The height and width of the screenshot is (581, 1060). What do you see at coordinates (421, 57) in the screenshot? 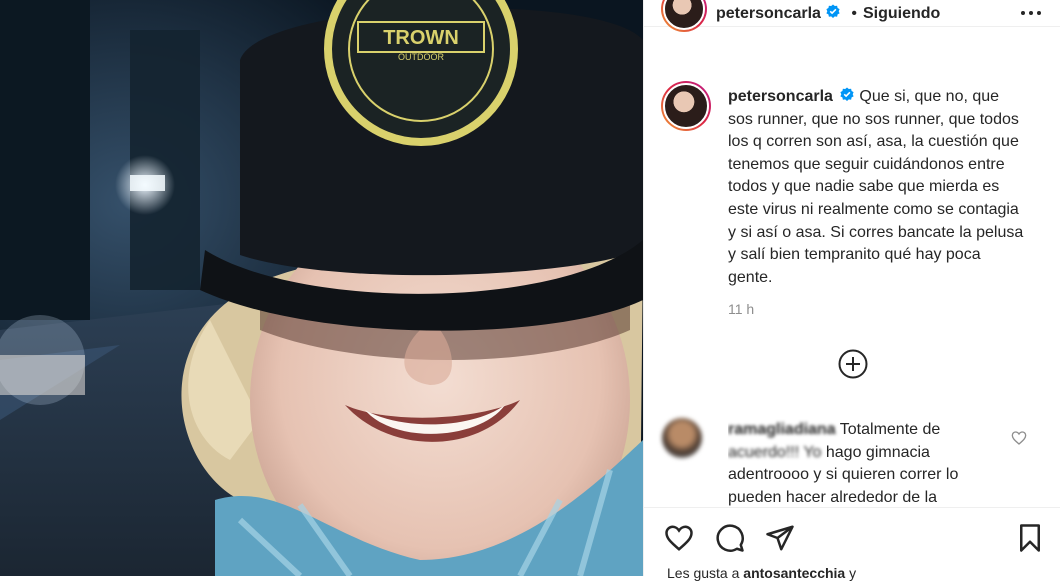
I see `cap-subtext: OUTDOOR` at bounding box center [421, 57].